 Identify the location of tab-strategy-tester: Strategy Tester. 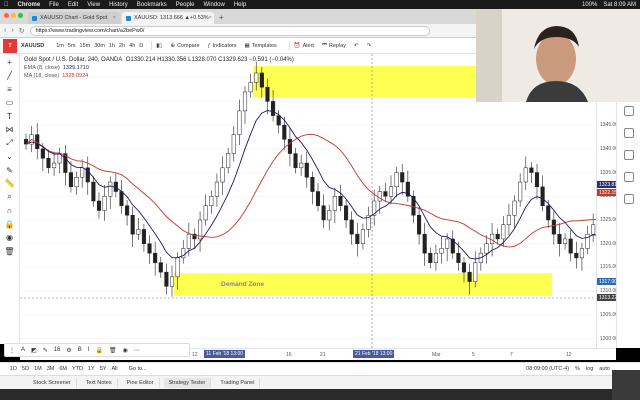
(187, 382).